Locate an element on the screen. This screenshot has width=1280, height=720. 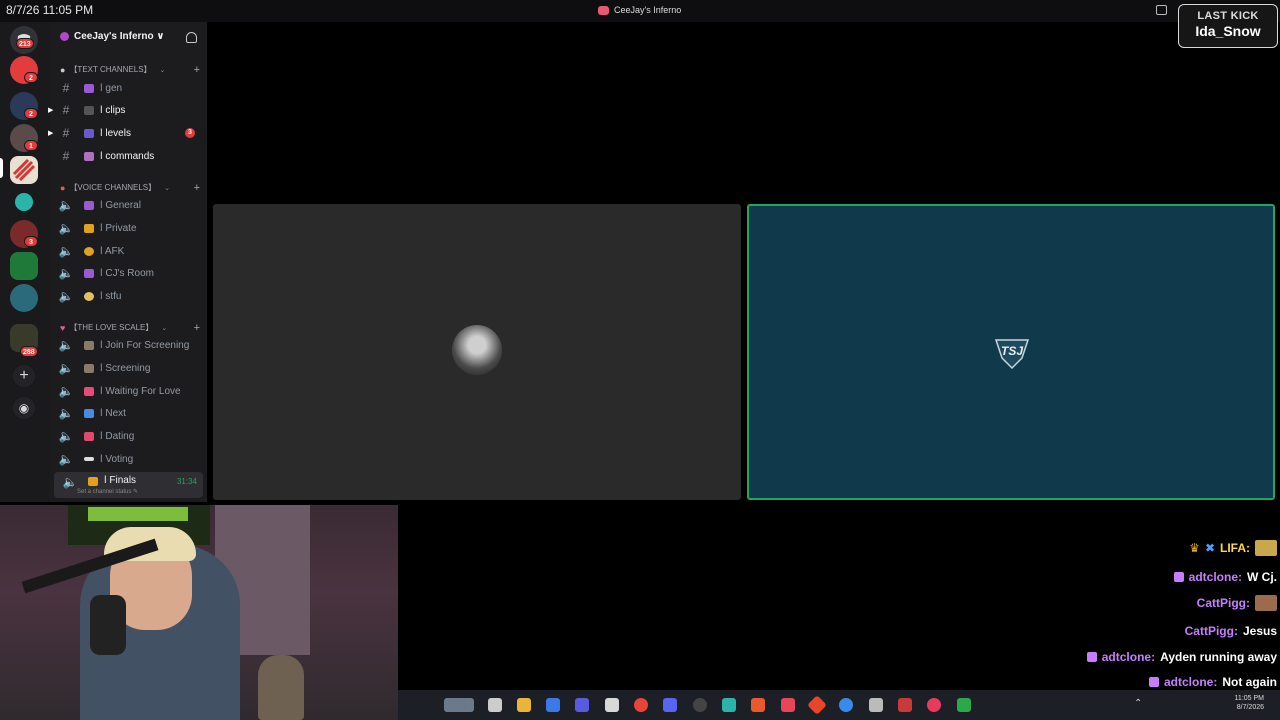
sleepy-emoji-icon is located at coordinates (89, 251).